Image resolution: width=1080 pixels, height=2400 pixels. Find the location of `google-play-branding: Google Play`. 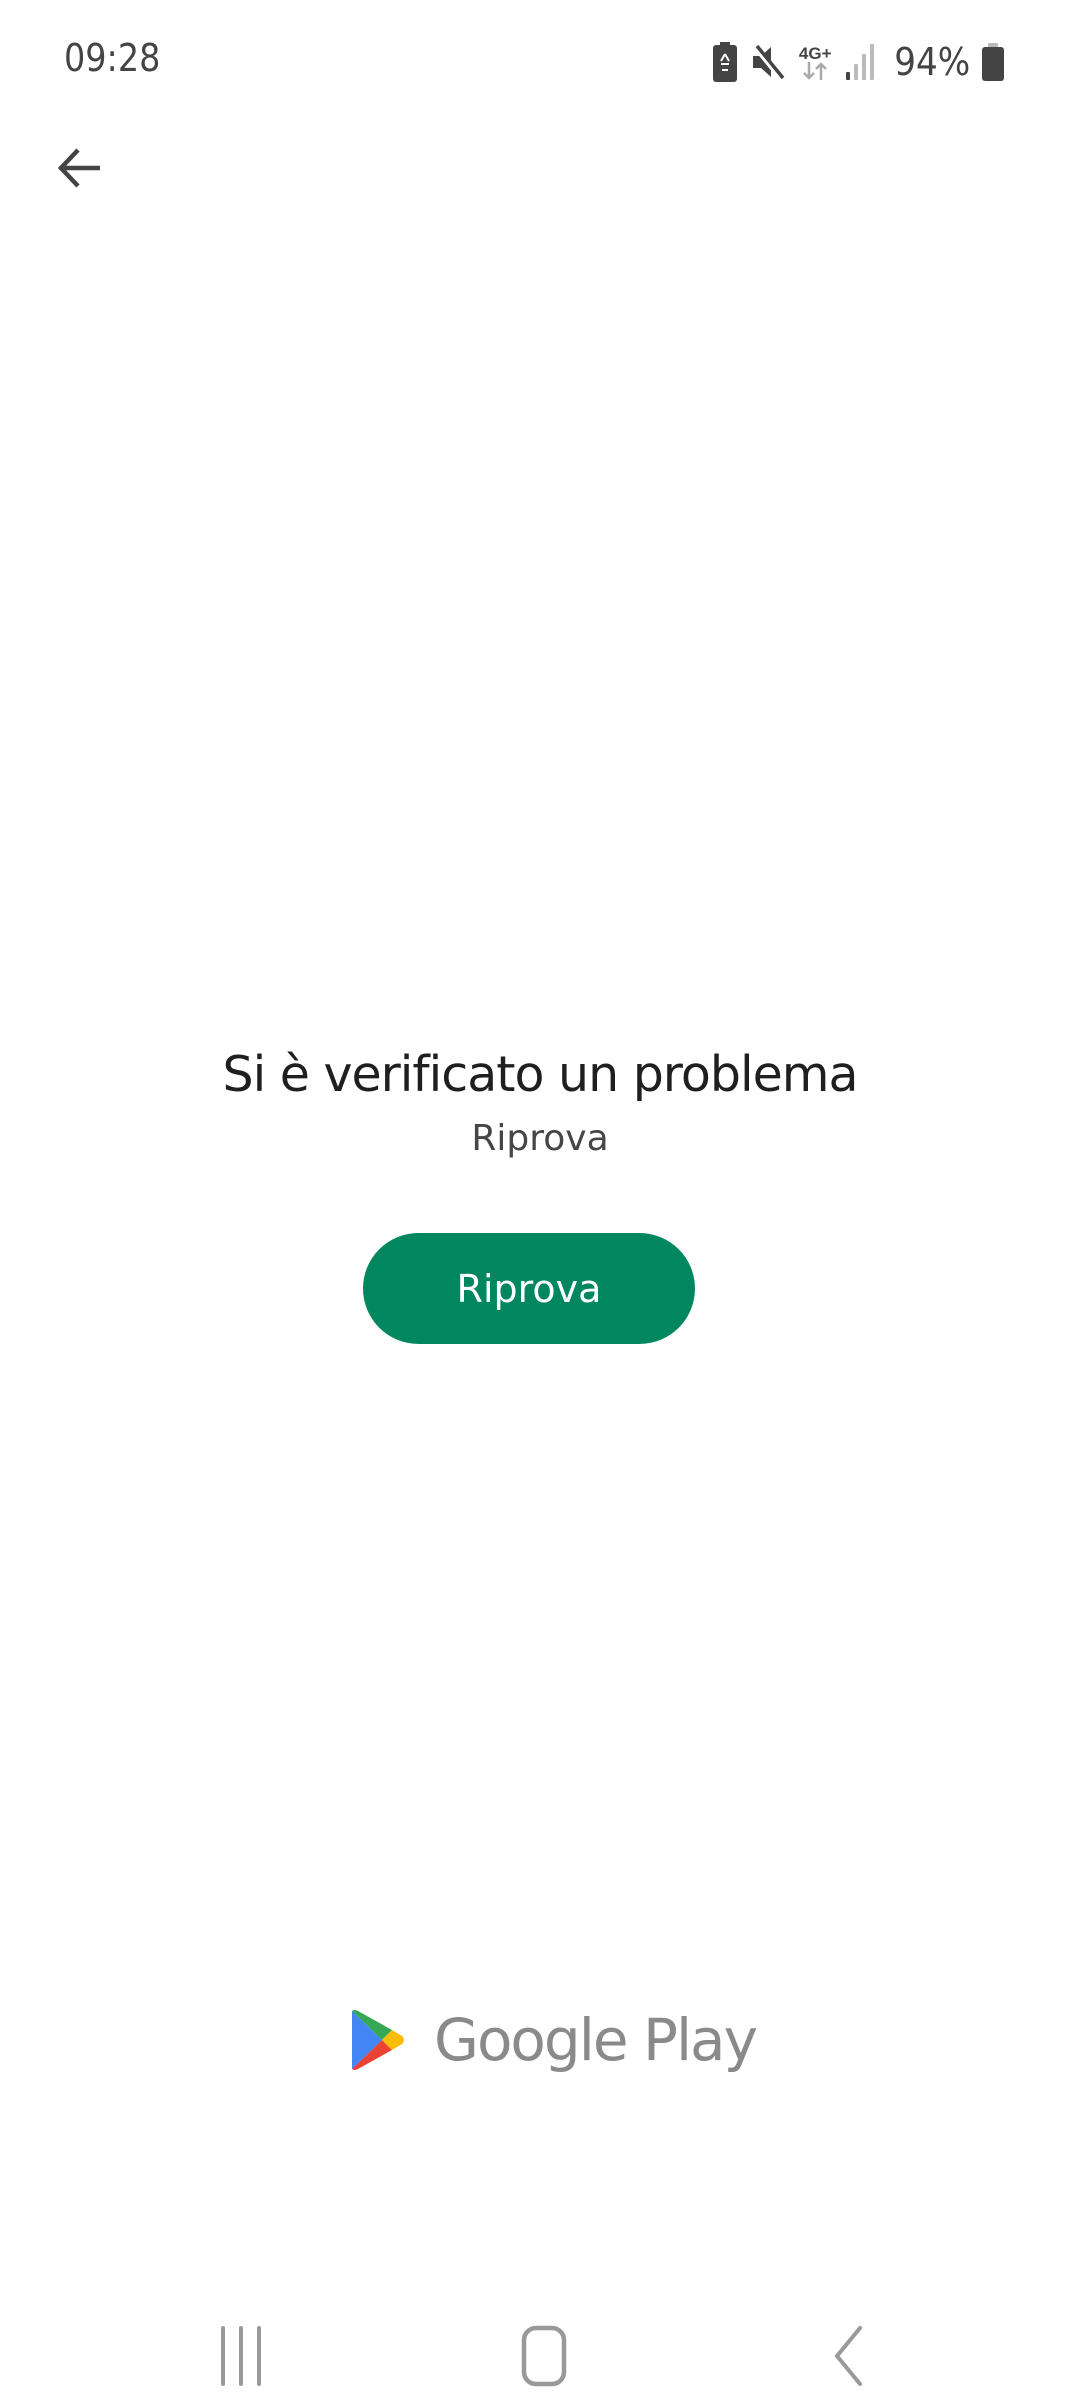

google-play-branding: Google Play is located at coordinates (554, 2040).